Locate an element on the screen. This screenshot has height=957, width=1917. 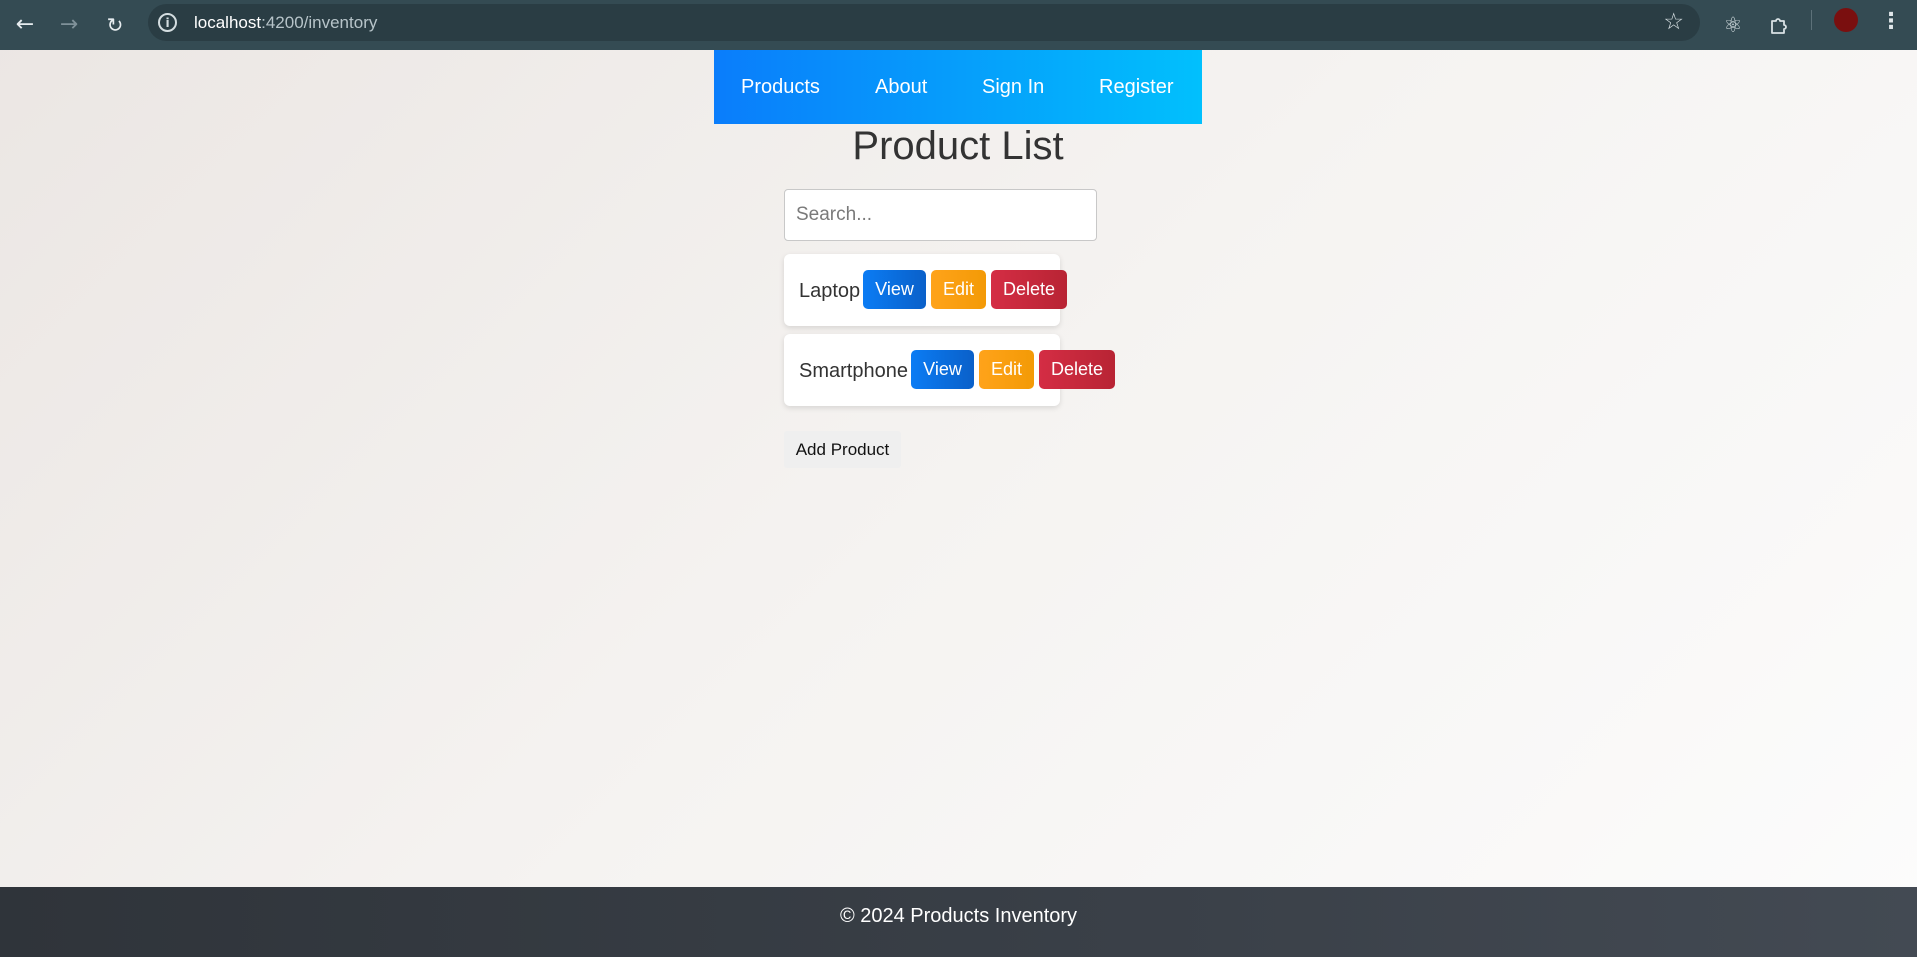
add-product-button: Add Product is located at coordinates (842, 449).